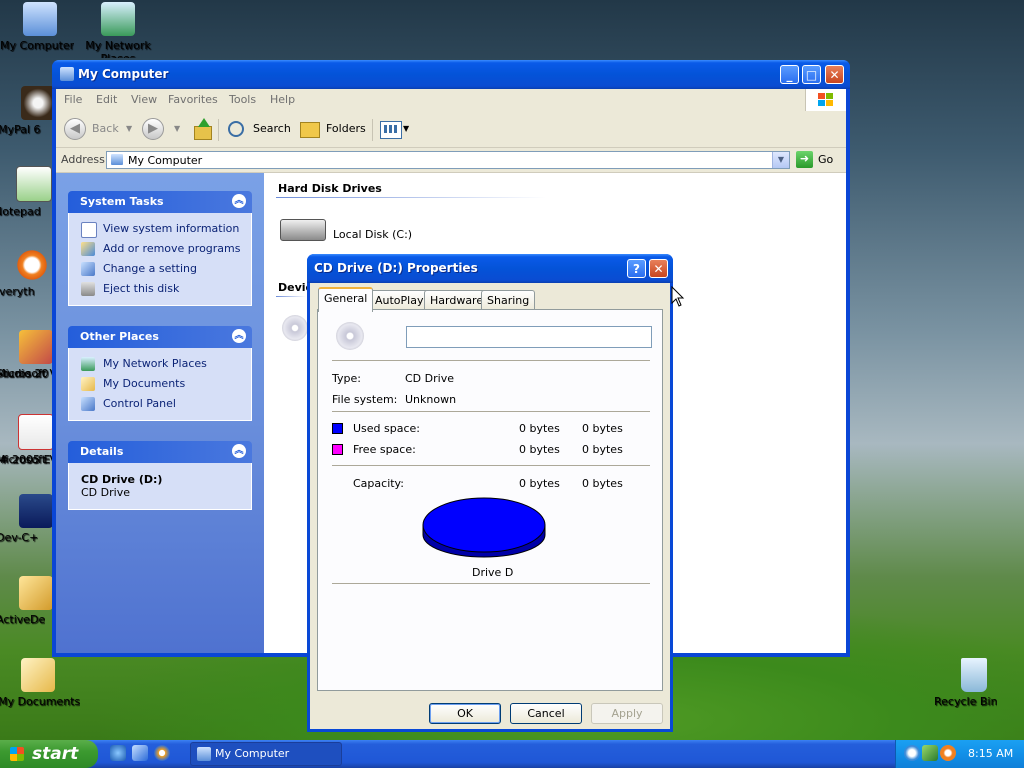 The width and height of the screenshot is (1024, 768). I want to click on desktop-icon-my-computer: My Computer, so click(40, 27).